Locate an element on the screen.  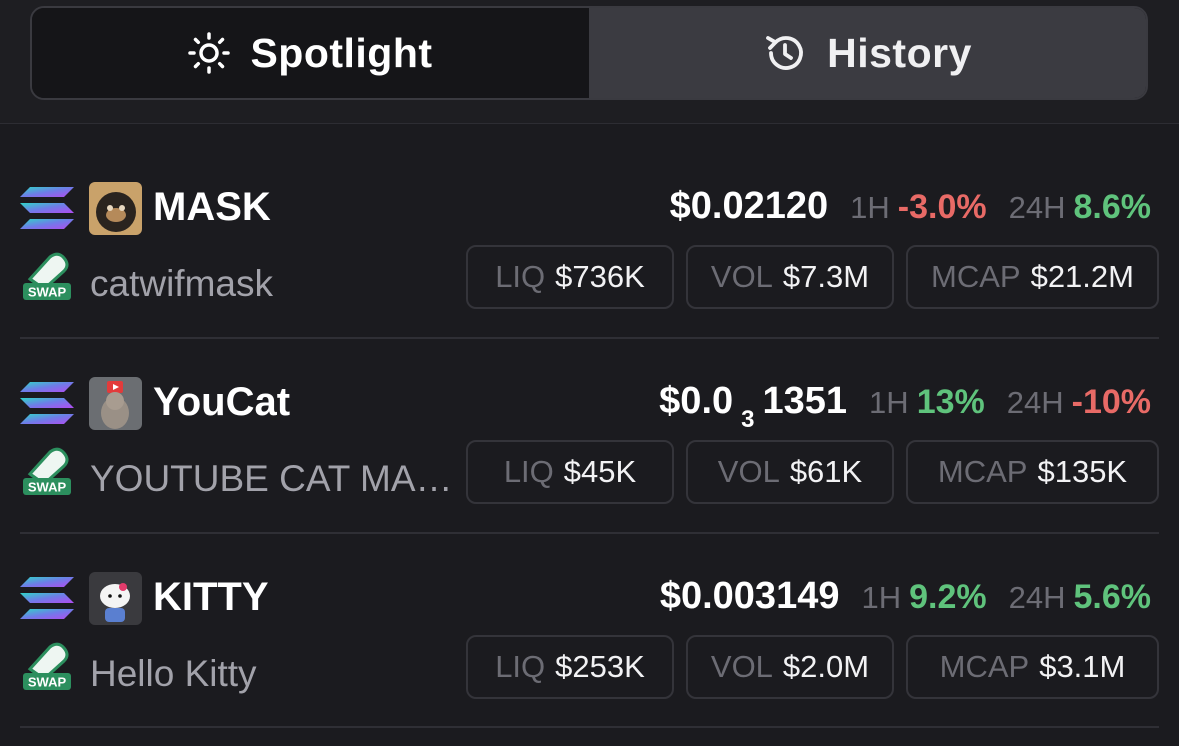
volume-pill: VOL $2.0M is located at coordinates (790, 667).